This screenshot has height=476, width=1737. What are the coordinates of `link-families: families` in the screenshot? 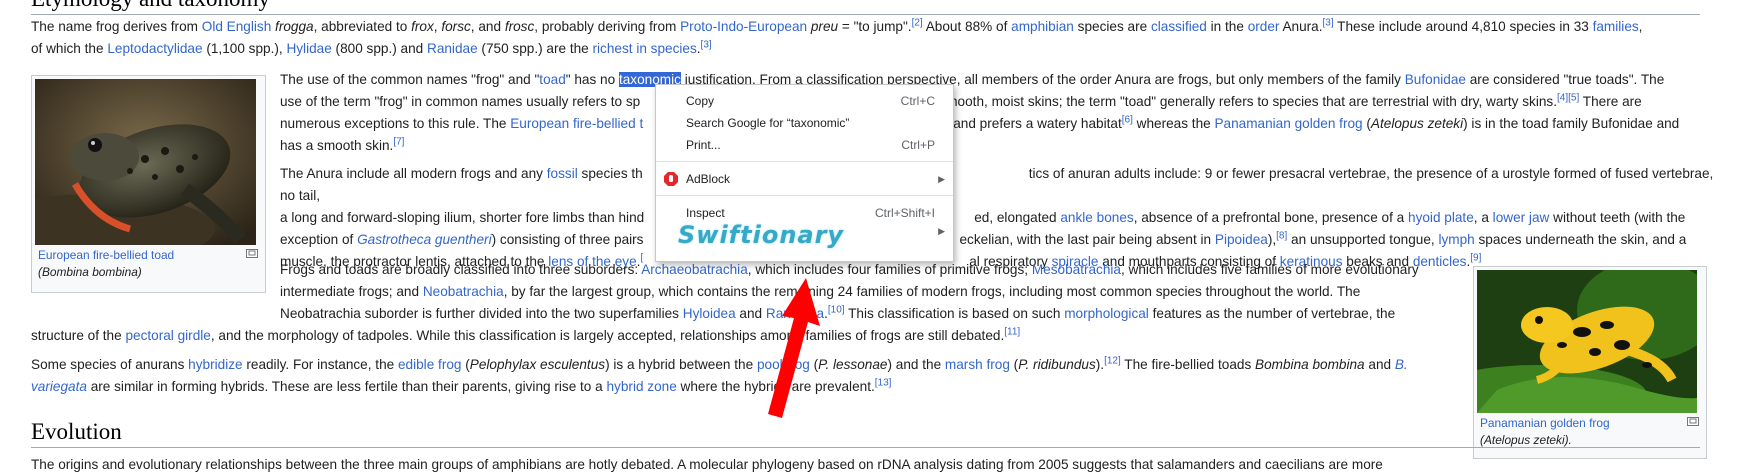 It's located at (1616, 26).